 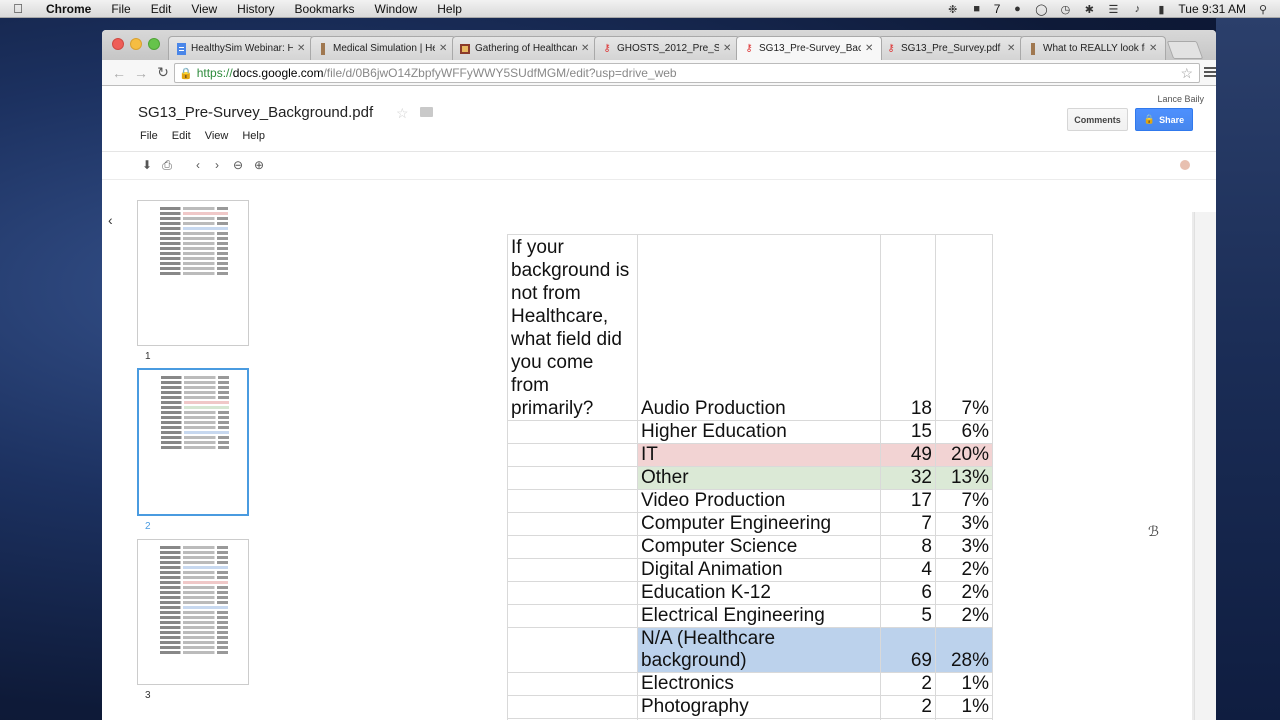 What do you see at coordinates (908, 650) in the screenshot?
I see `count-cell: 69` at bounding box center [908, 650].